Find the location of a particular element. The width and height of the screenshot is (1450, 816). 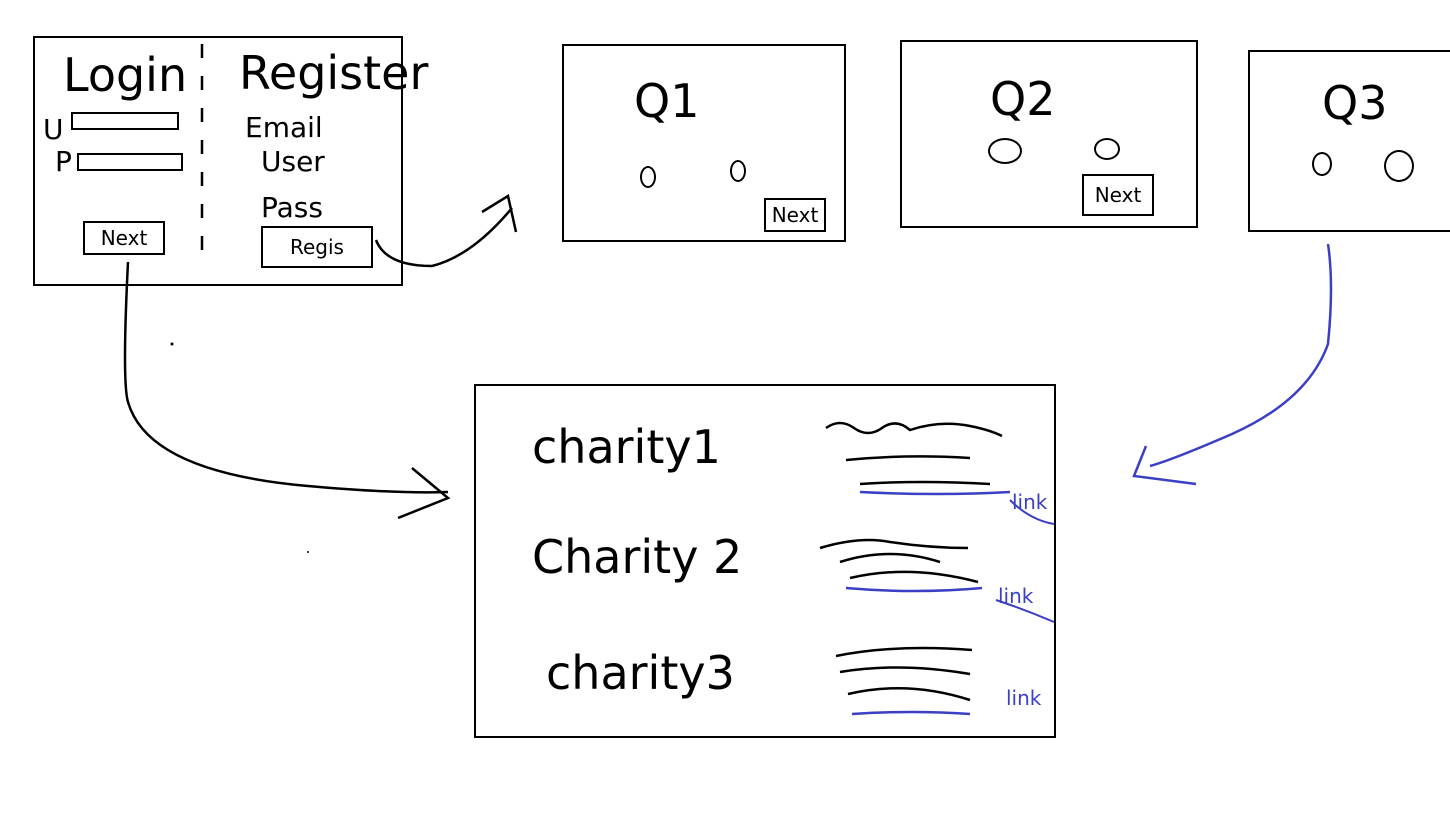

username-input is located at coordinates (125, 121).